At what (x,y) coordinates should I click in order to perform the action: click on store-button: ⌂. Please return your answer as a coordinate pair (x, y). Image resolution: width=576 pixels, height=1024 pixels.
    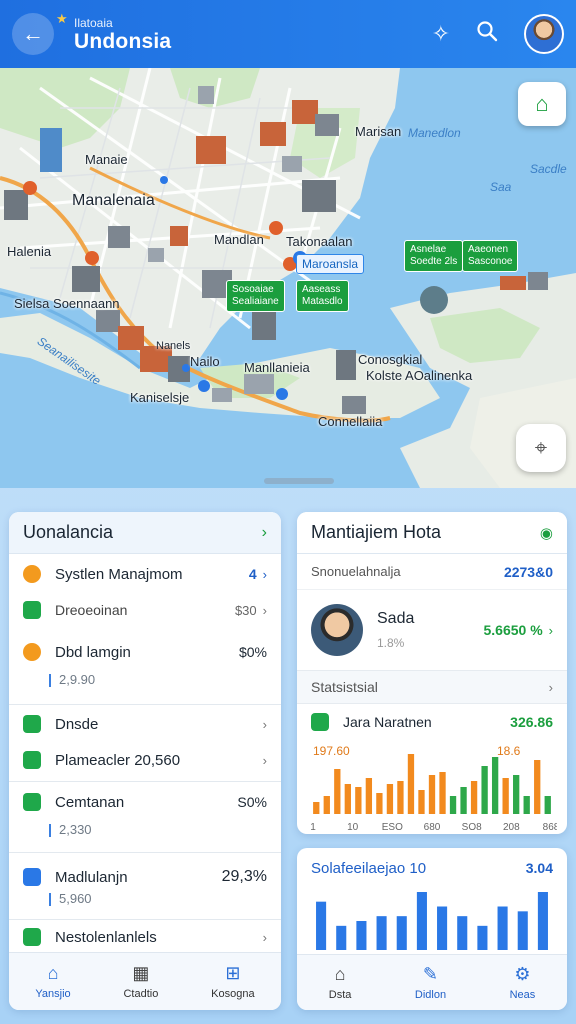
    Looking at the image, I should click on (542, 104).